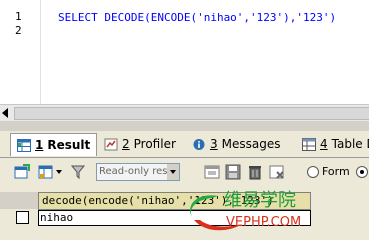  I want to click on table-row: nihao, so click(184, 218).